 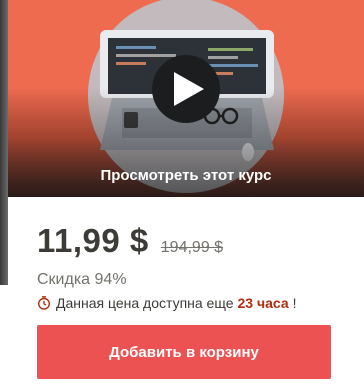 I want to click on add-to-cart-button: Добавить в корзину, so click(x=184, y=352).